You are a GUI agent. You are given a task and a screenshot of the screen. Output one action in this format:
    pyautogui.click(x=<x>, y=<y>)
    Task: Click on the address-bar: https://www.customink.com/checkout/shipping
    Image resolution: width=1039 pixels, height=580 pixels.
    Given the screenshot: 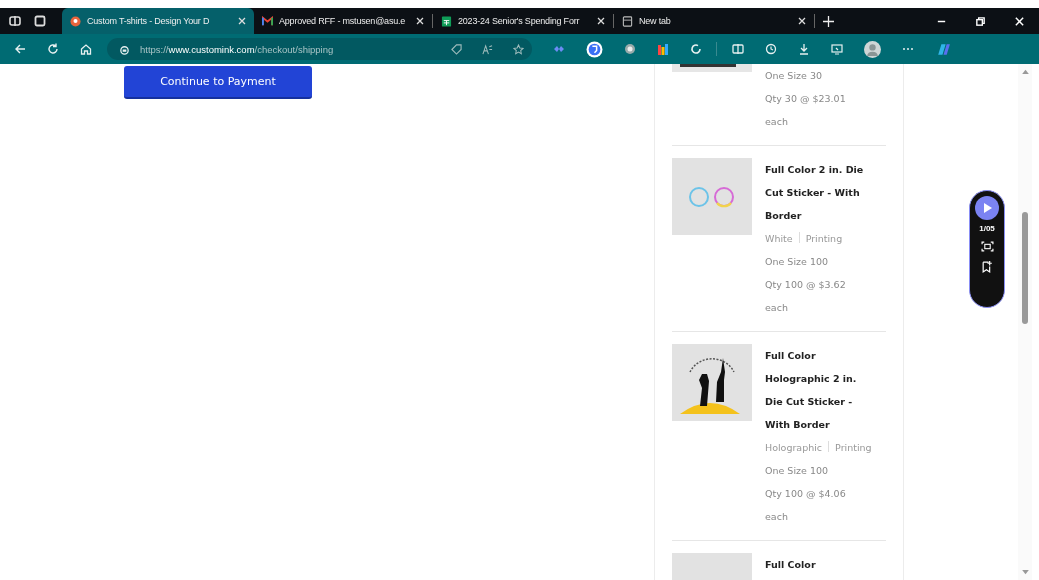 What is the action you would take?
    pyautogui.click(x=319, y=49)
    